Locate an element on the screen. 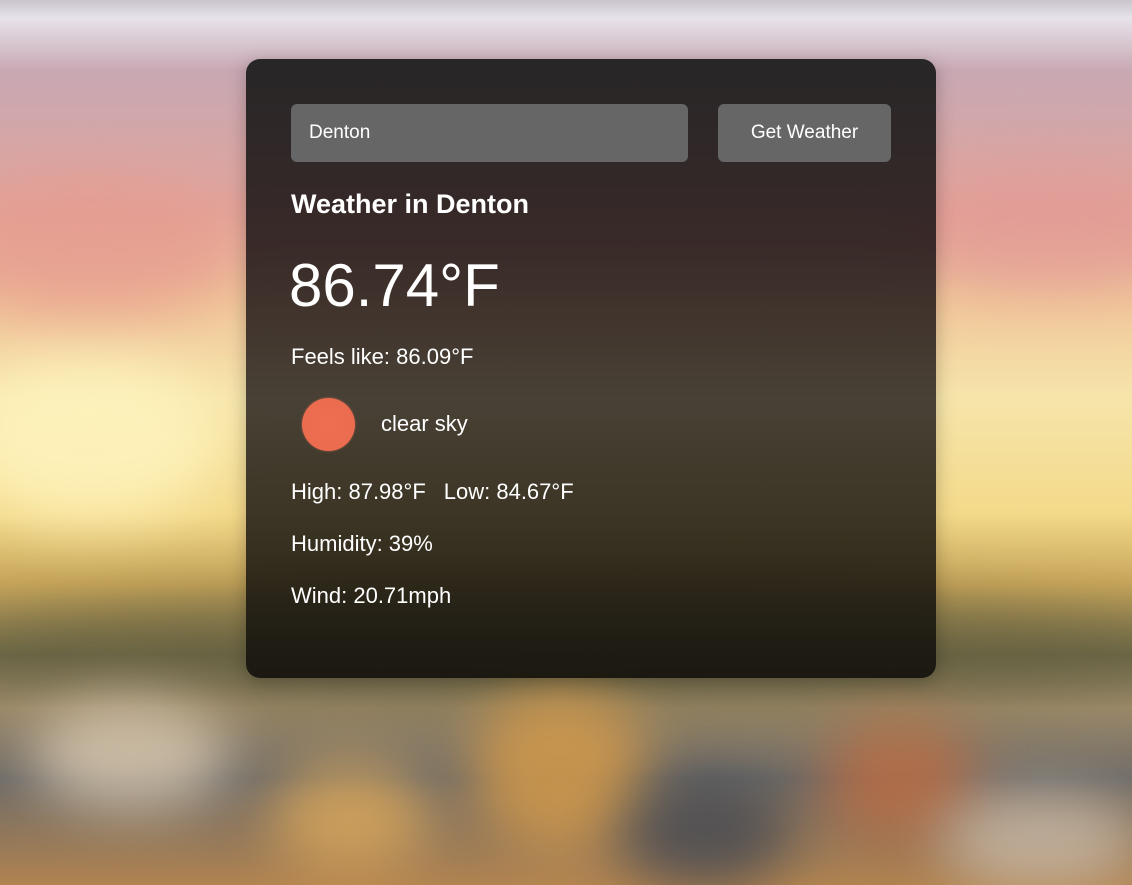  feels-like: Feels like: 86.09°F is located at coordinates (382, 356).